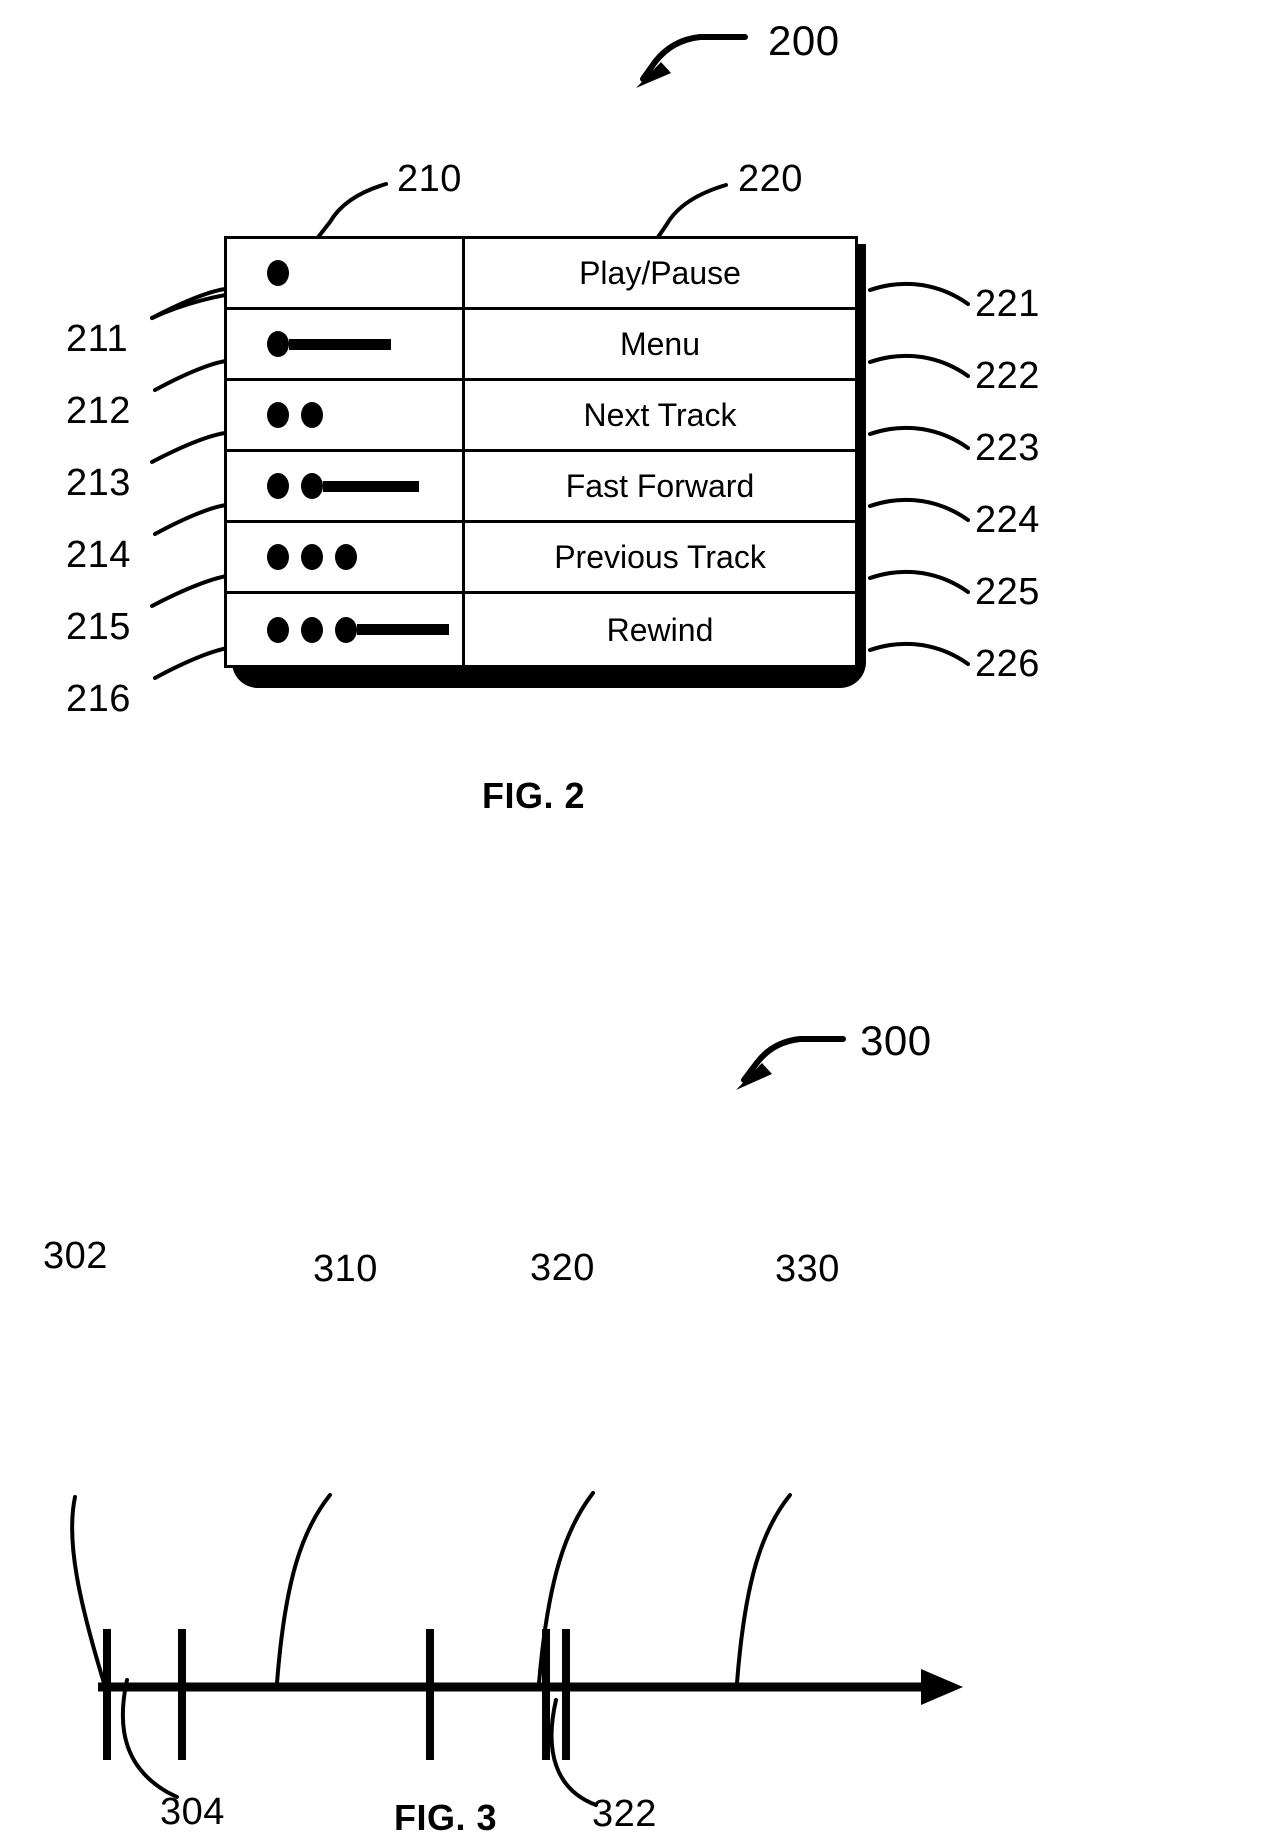 This screenshot has height=1848, width=1270. What do you see at coordinates (541, 629) in the screenshot?
I see `table-row: Rewind` at bounding box center [541, 629].